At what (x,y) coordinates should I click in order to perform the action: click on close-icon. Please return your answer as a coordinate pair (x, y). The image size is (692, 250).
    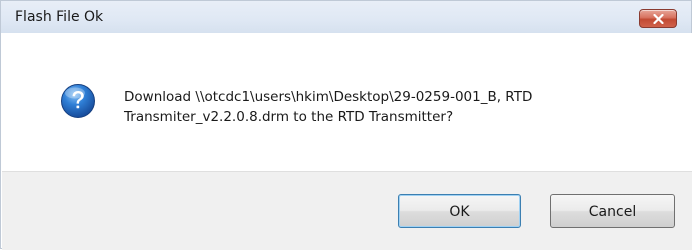
    Looking at the image, I should click on (658, 19).